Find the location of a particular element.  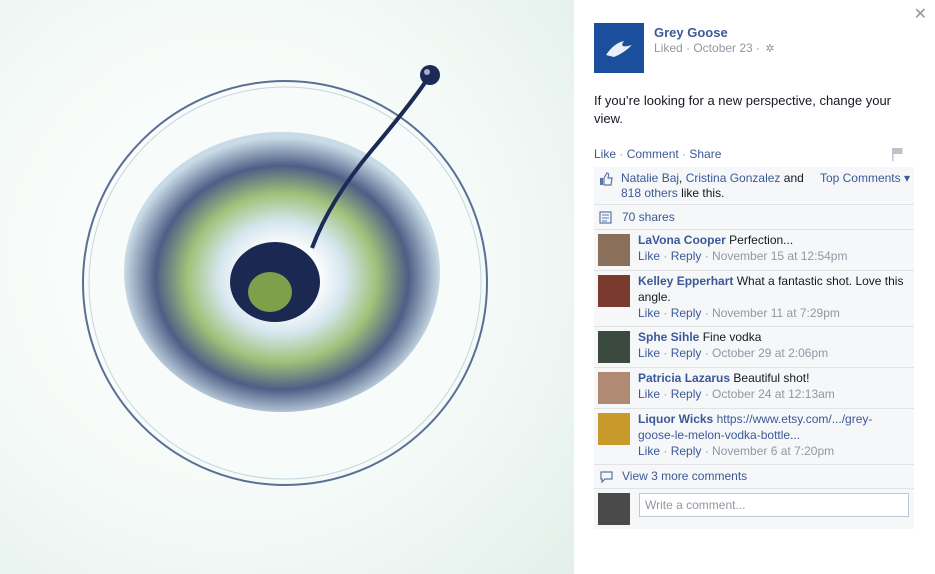

likes-others-link: 818 others is located at coordinates (649, 193).